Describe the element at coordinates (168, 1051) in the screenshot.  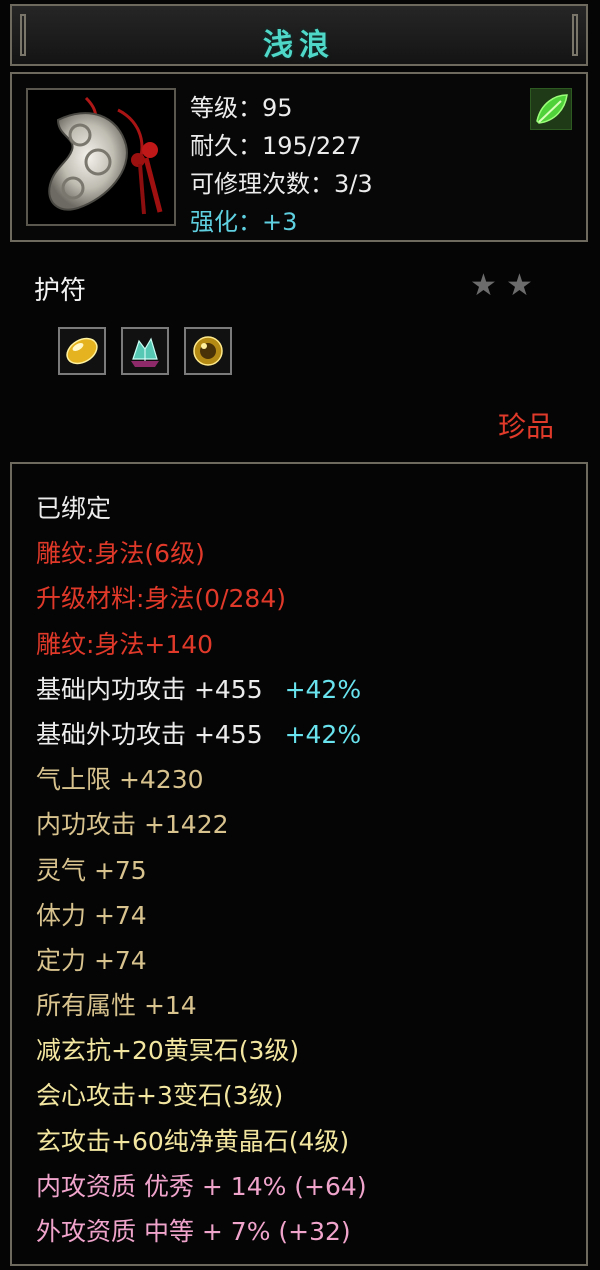
I see `socket-gem-attribute: 减玄抗+20黄冥石(3级)` at that location.